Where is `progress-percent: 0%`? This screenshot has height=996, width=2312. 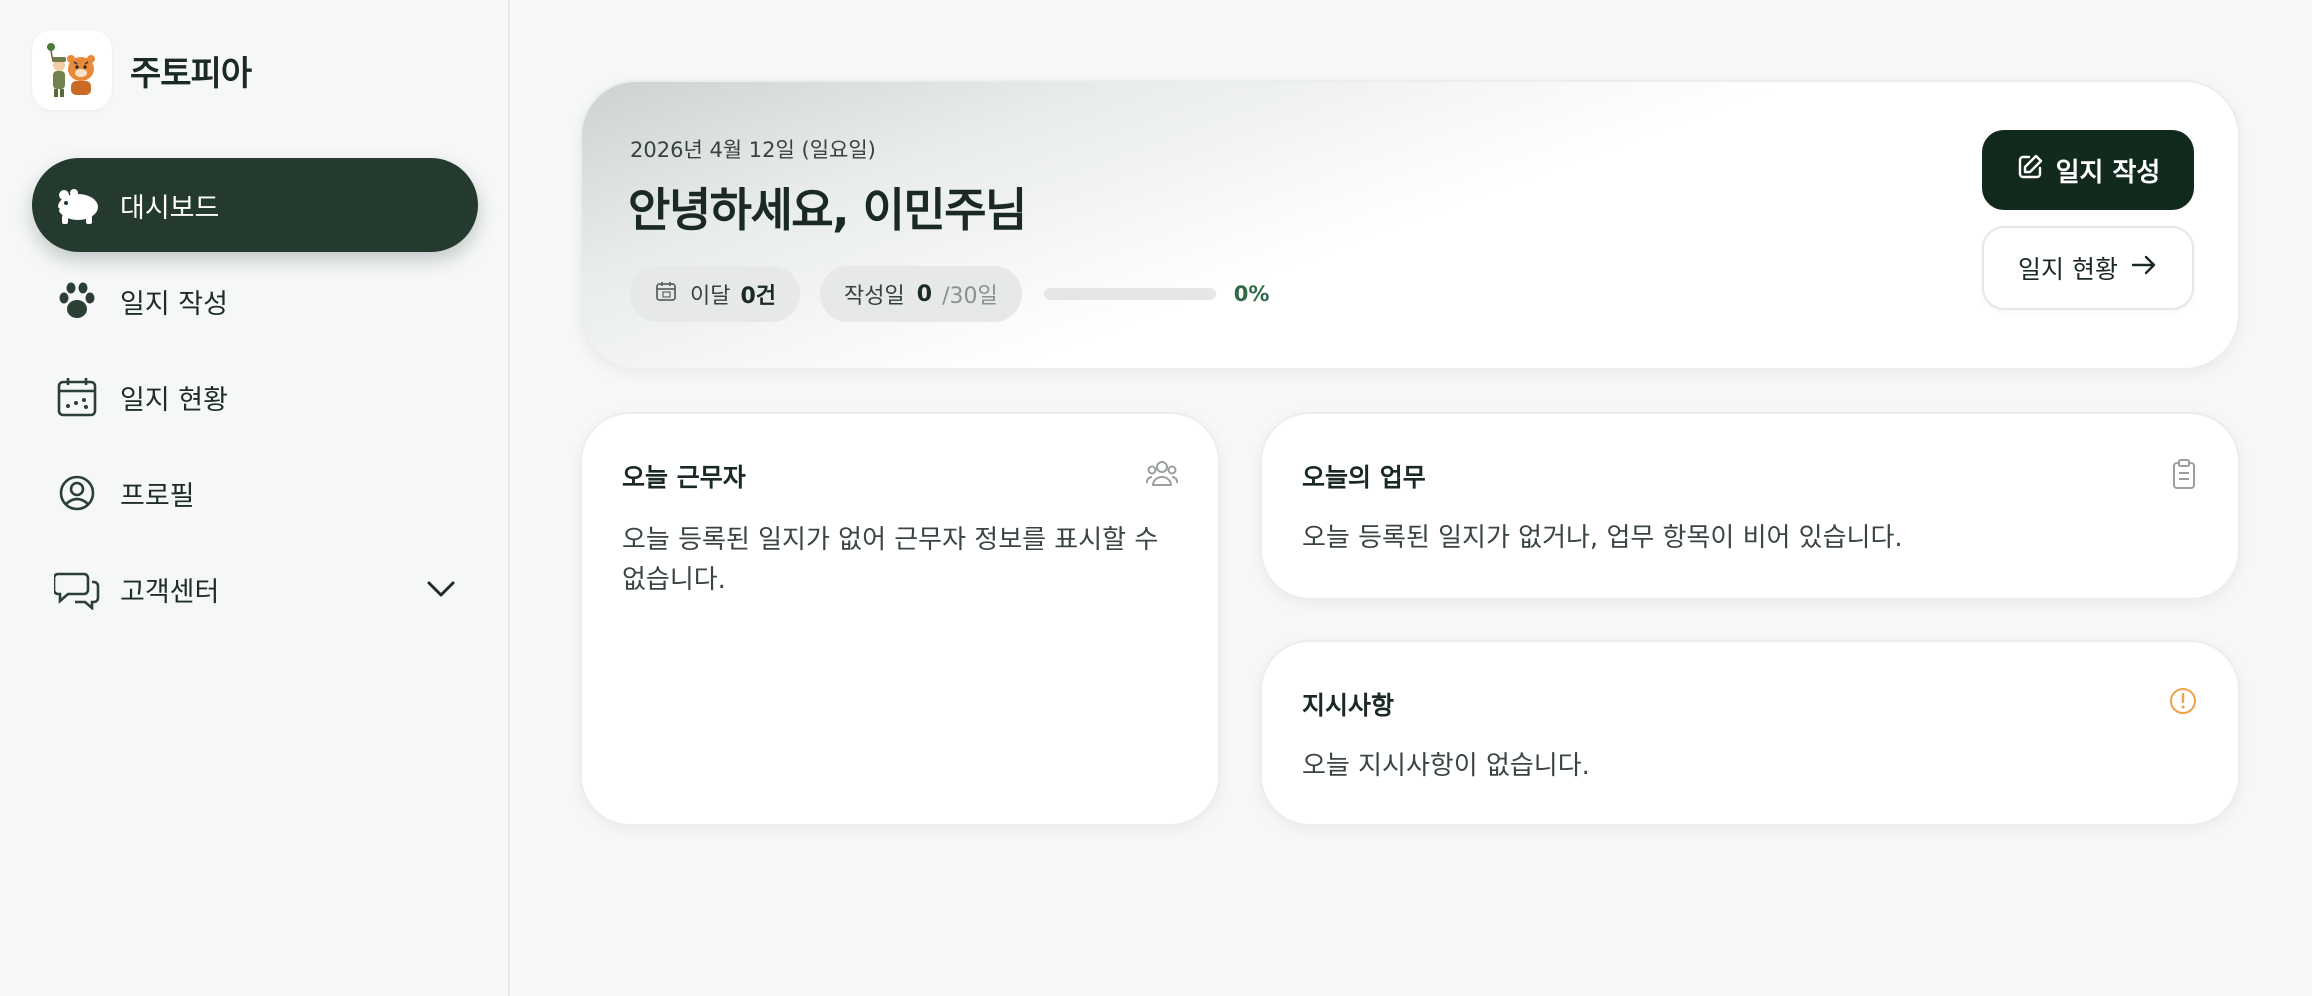 progress-percent: 0% is located at coordinates (1251, 294).